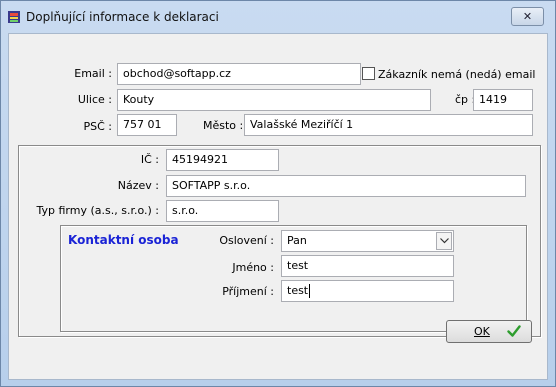  What do you see at coordinates (246, 240) in the screenshot?
I see `salutation-label: Oslovení :` at bounding box center [246, 240].